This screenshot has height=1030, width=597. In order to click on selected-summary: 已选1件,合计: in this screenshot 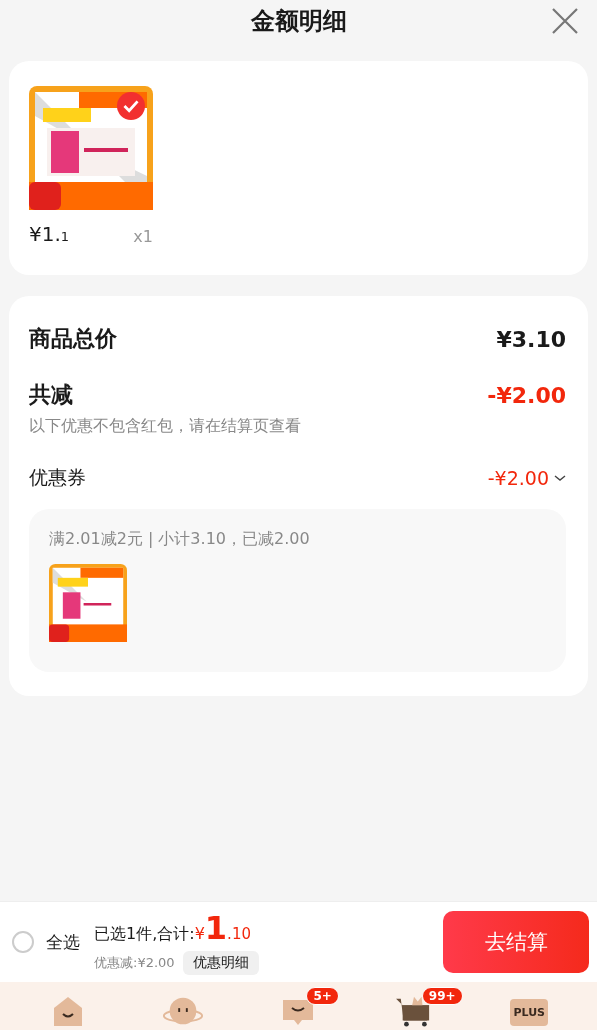, I will do `click(144, 934)`.